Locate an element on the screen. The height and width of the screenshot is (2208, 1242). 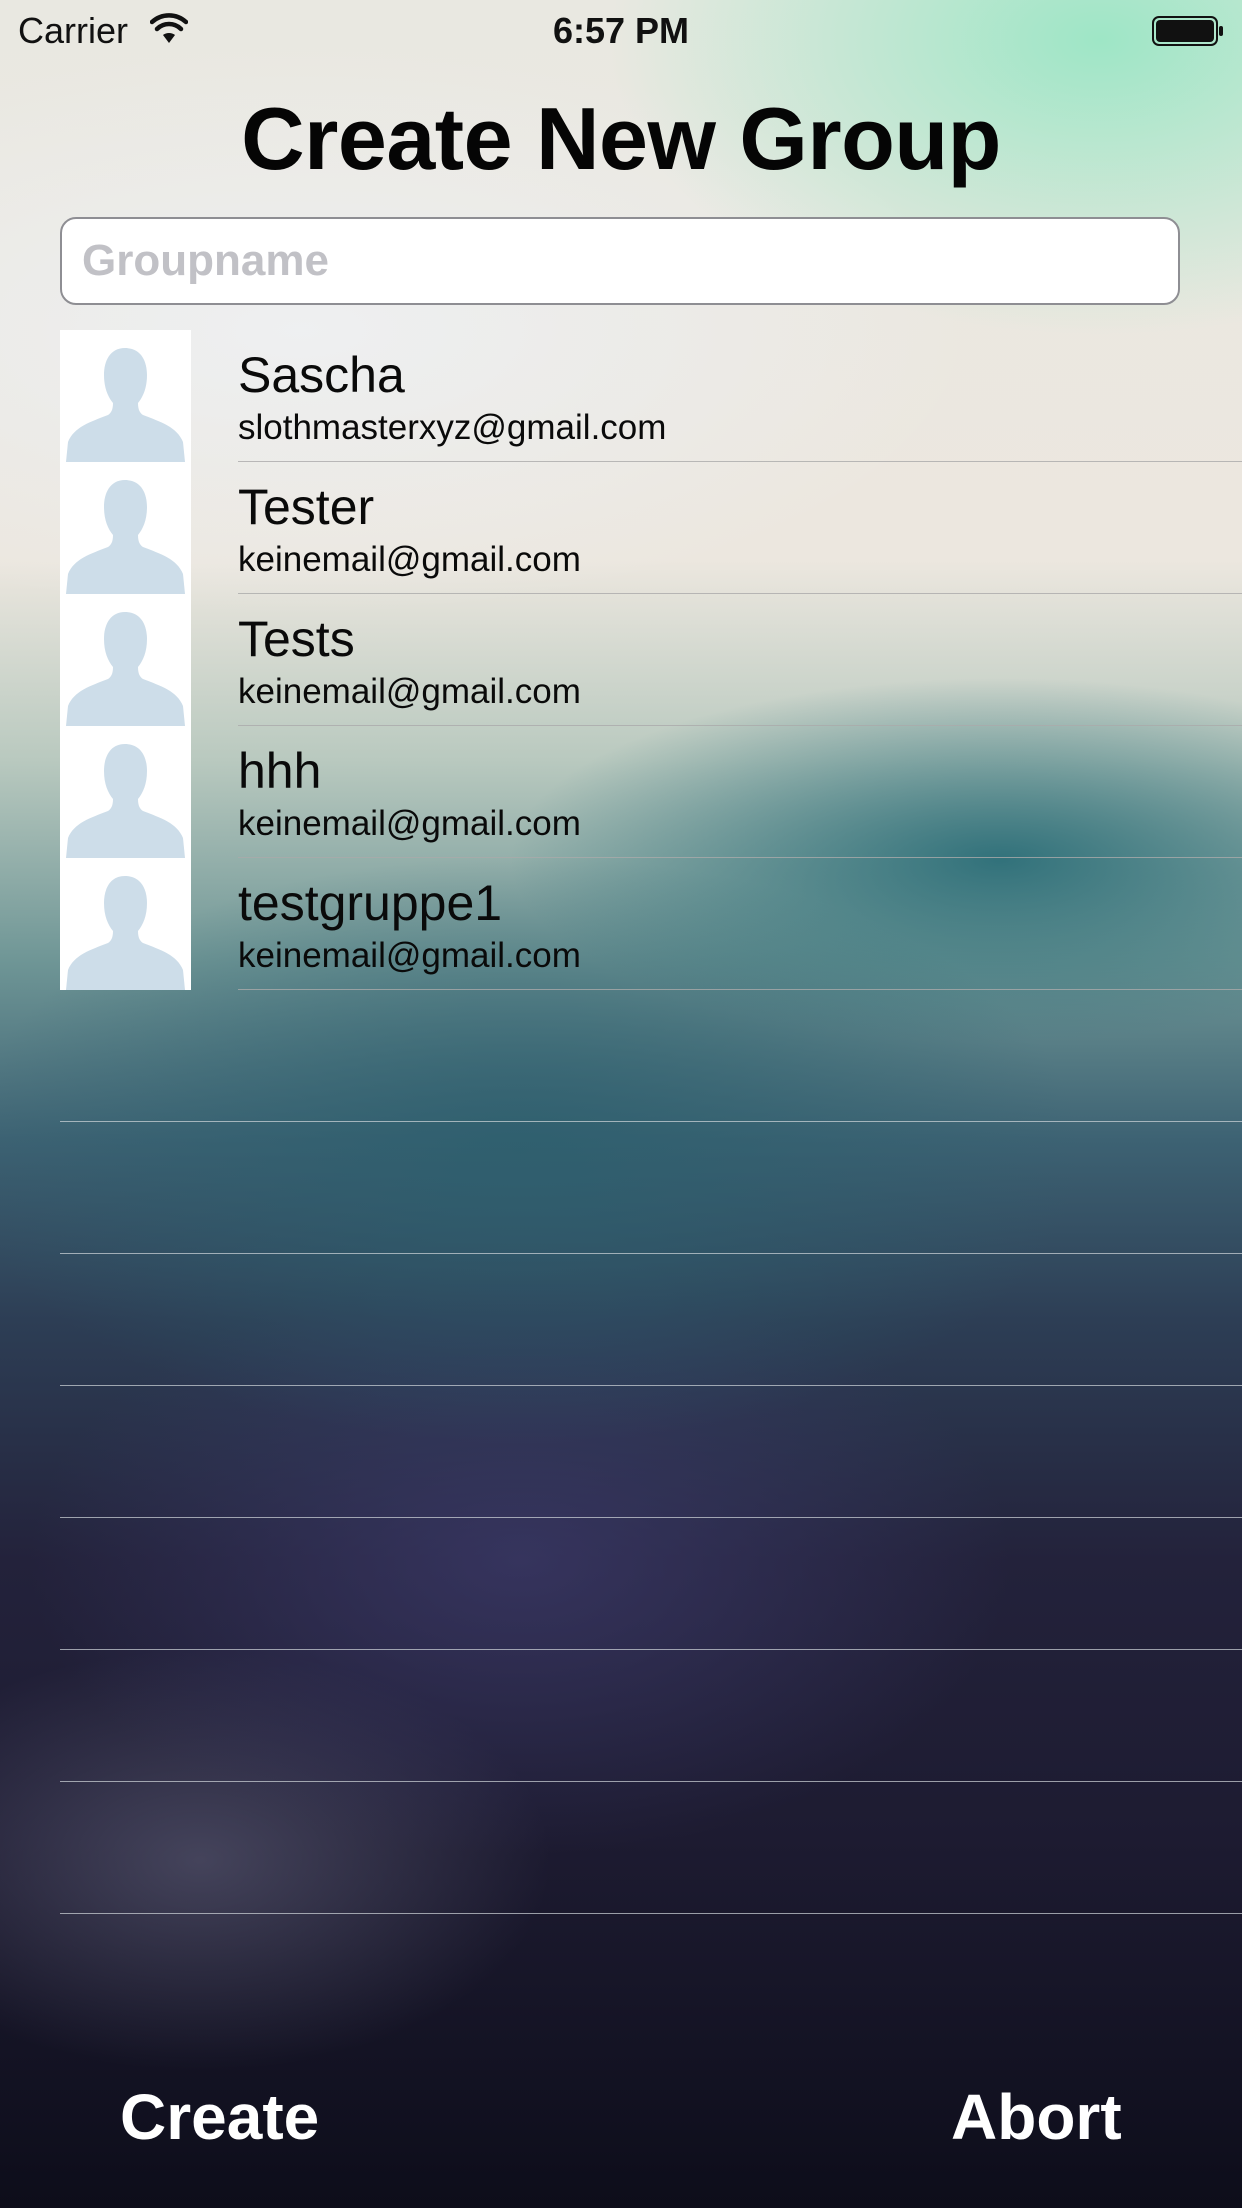
contact-row: Sascha slothmasterxyz@gmail.com is located at coordinates (651, 396).